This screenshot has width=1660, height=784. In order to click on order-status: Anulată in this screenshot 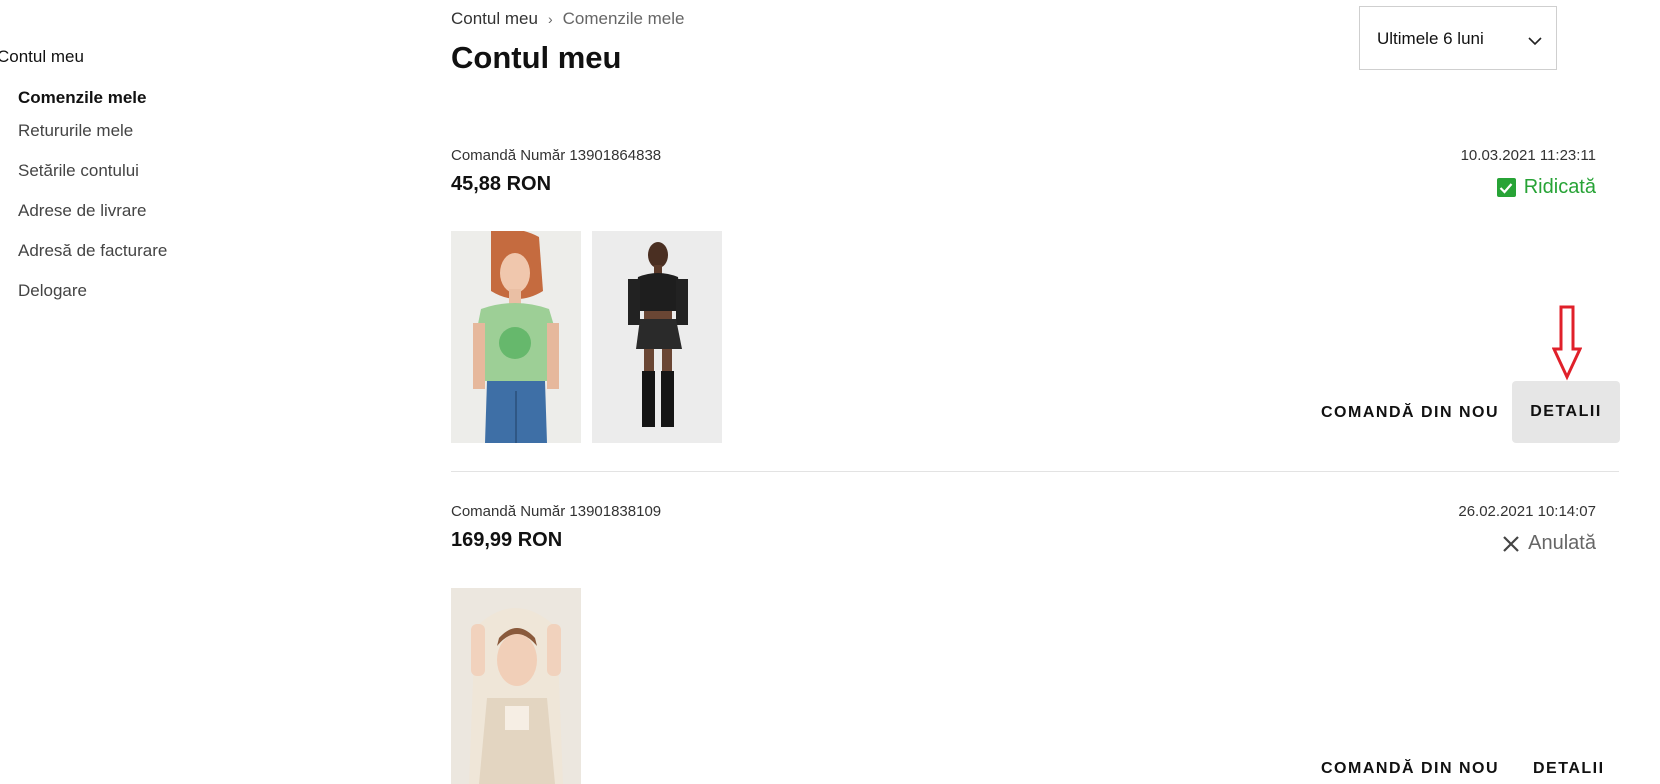, I will do `click(1548, 543)`.